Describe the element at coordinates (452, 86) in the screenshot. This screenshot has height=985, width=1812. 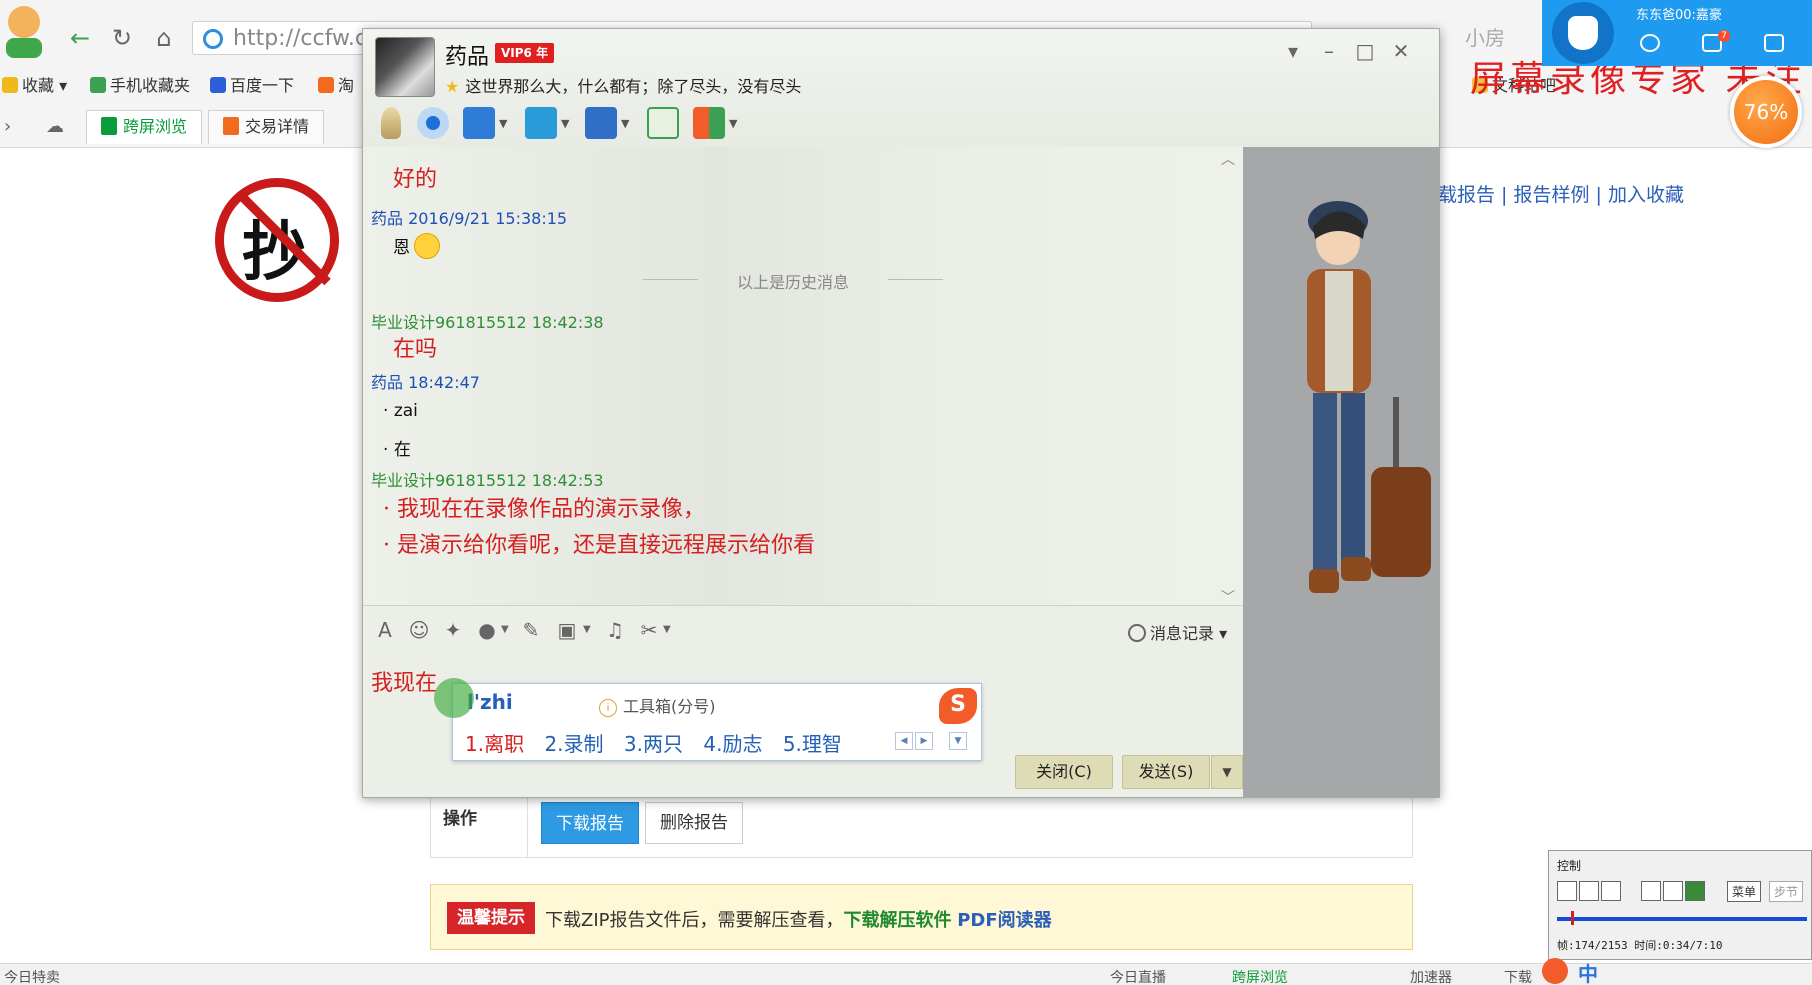
I see `star-icon: ★` at that location.